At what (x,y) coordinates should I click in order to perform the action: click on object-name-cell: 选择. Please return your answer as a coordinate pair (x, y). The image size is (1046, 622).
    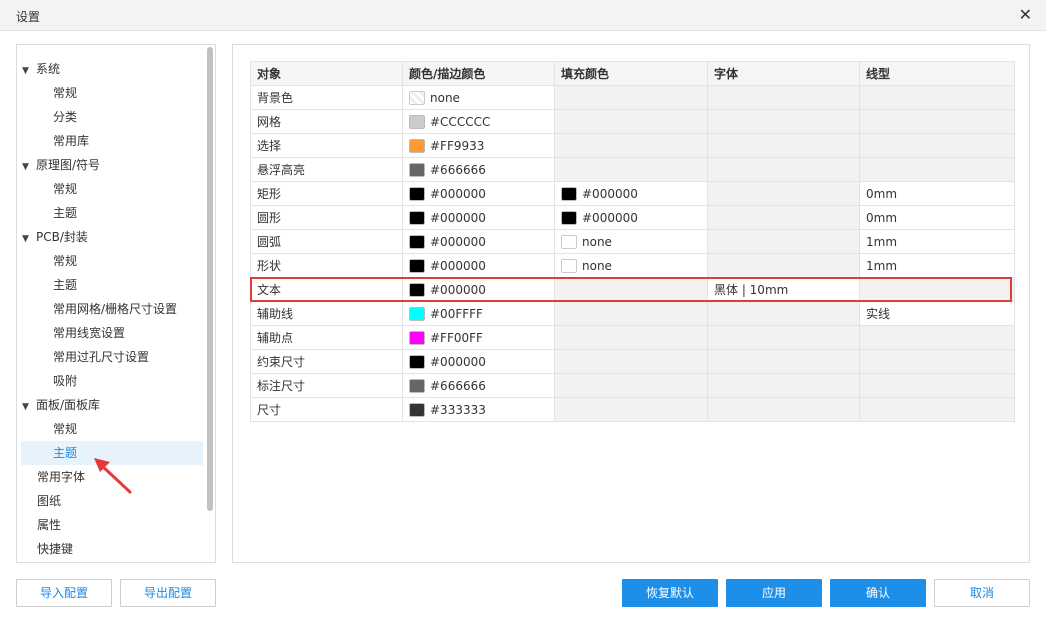
    Looking at the image, I should click on (326, 145).